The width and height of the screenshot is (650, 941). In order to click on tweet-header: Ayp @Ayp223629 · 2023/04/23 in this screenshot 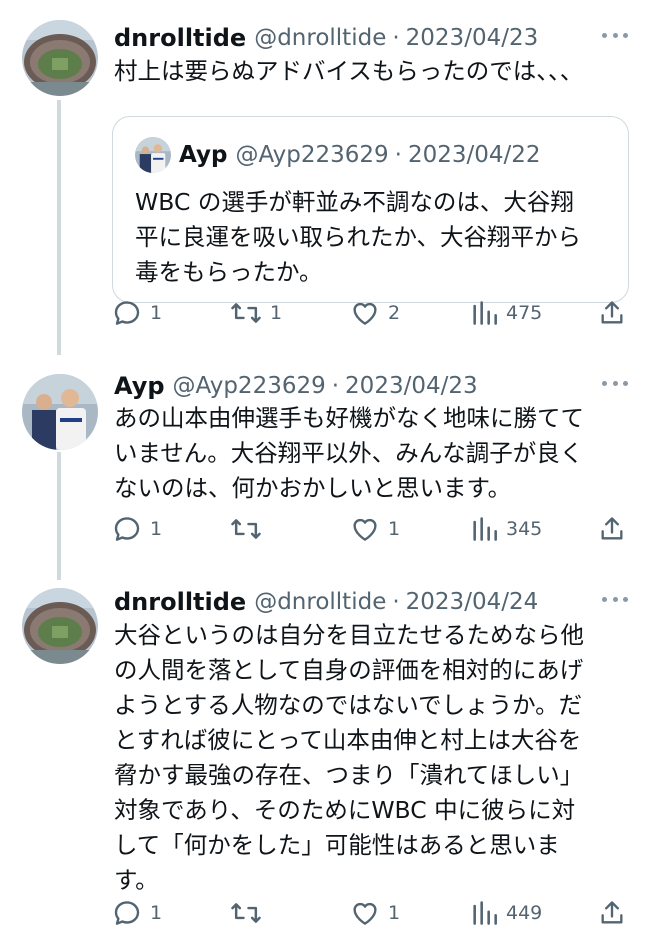, I will do `click(372, 386)`.